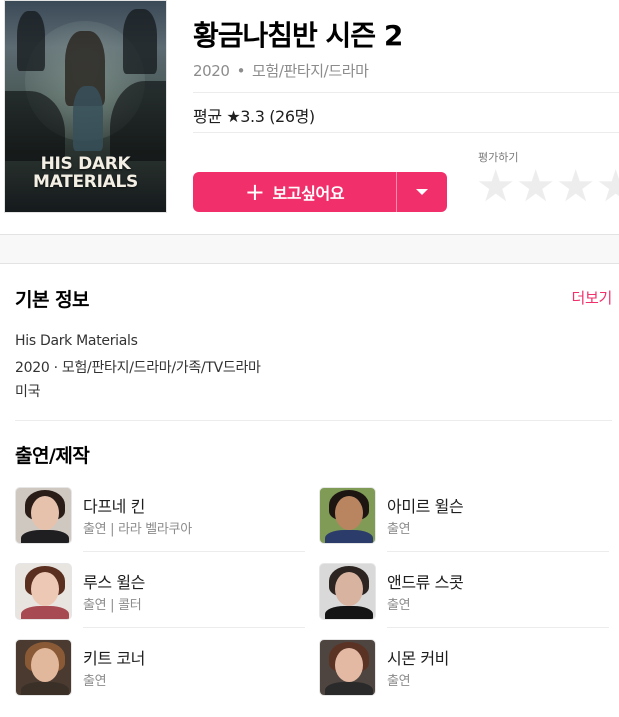 This screenshot has height=717, width=619. What do you see at coordinates (211, 71) in the screenshot?
I see `year: 2020` at bounding box center [211, 71].